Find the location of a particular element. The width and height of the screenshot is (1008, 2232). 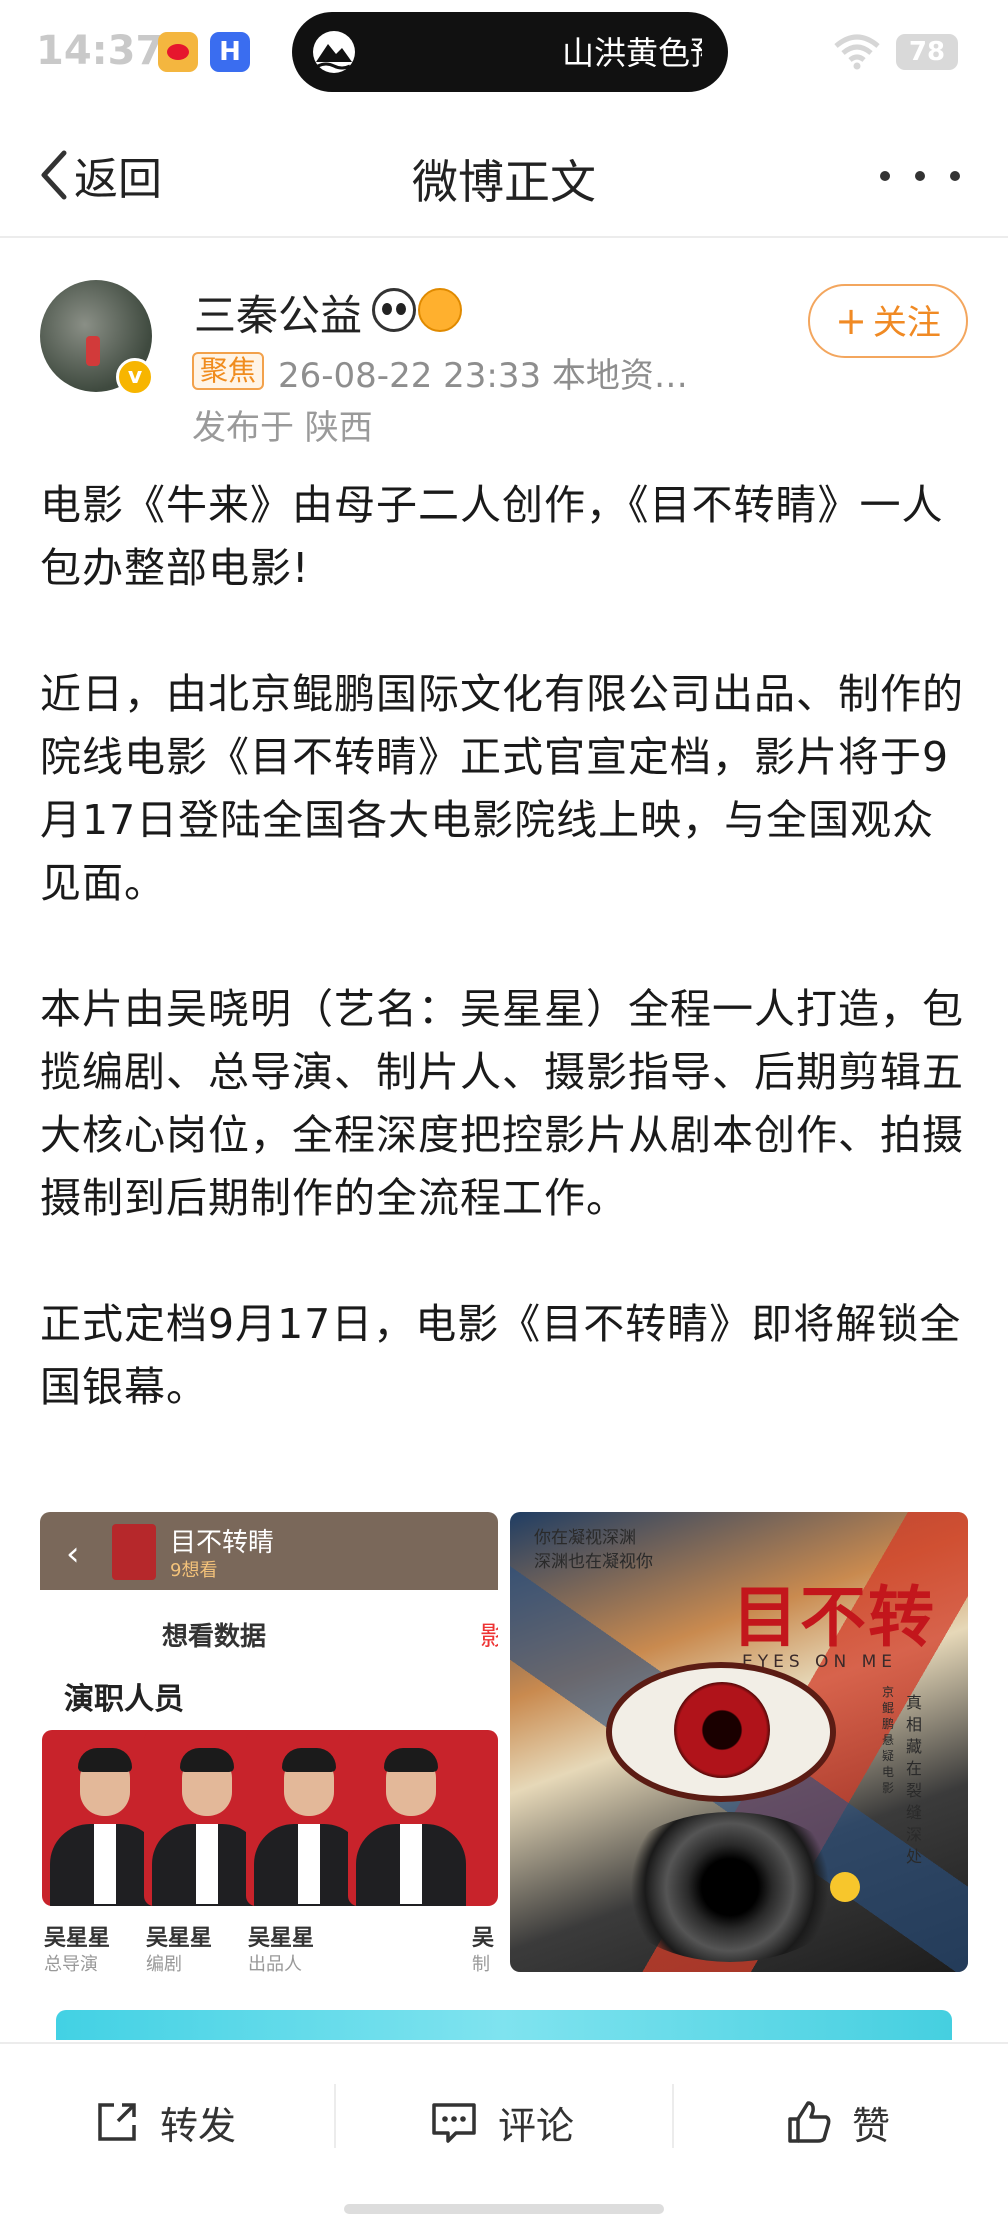

nav-bar: 返回 微博正文 is located at coordinates (504, 174).